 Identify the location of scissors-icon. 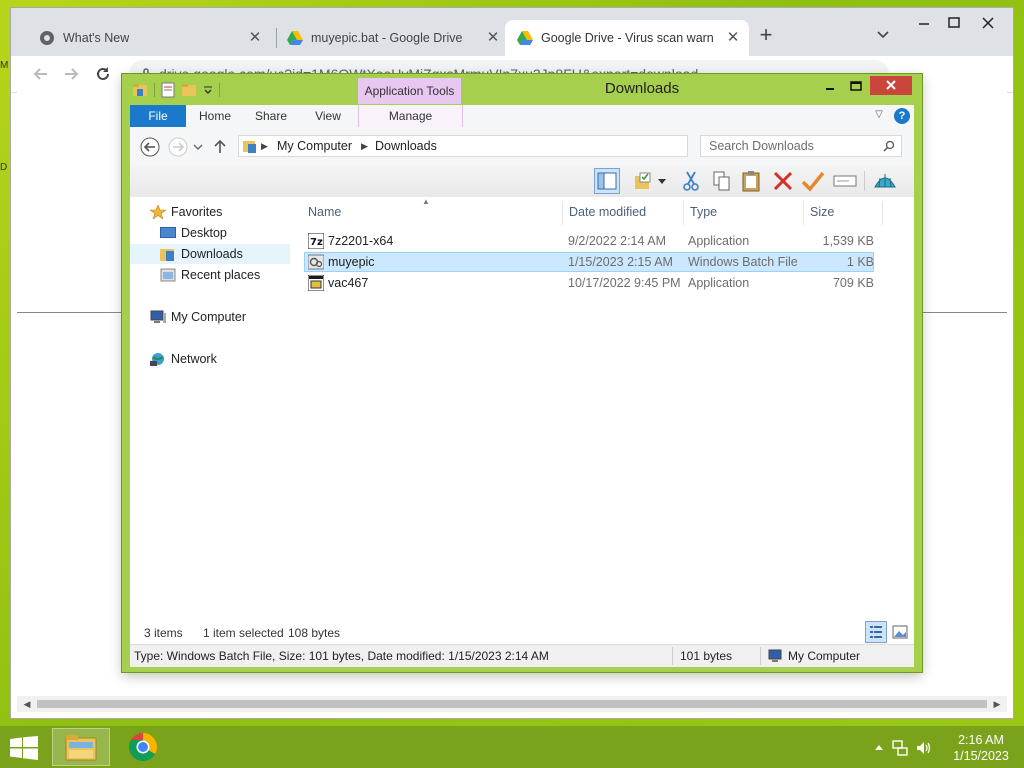
(691, 181).